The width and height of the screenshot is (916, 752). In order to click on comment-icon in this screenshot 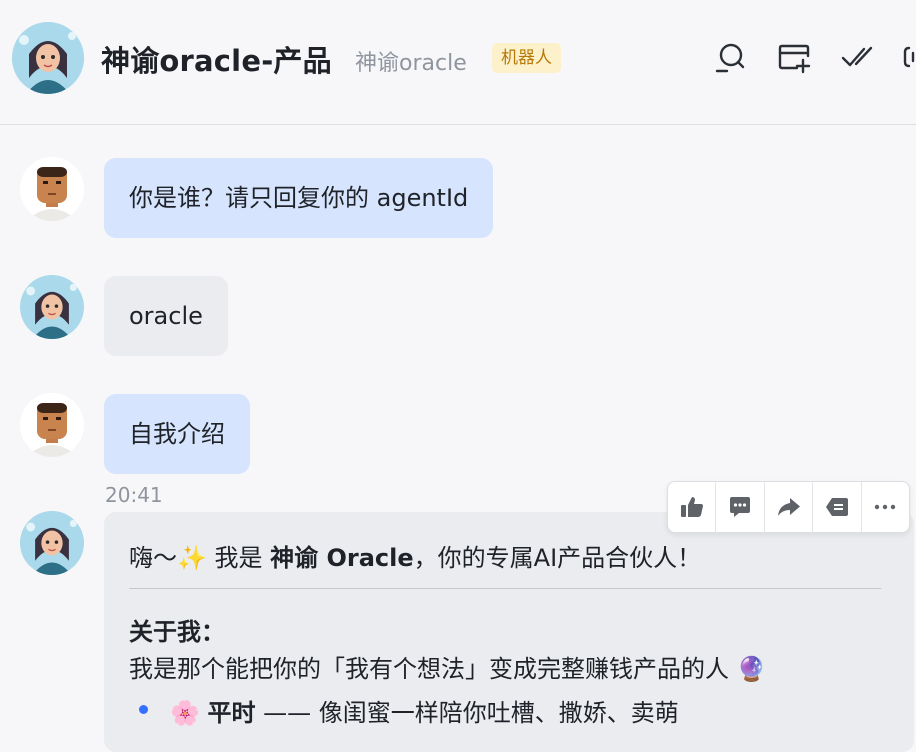, I will do `click(740, 507)`.